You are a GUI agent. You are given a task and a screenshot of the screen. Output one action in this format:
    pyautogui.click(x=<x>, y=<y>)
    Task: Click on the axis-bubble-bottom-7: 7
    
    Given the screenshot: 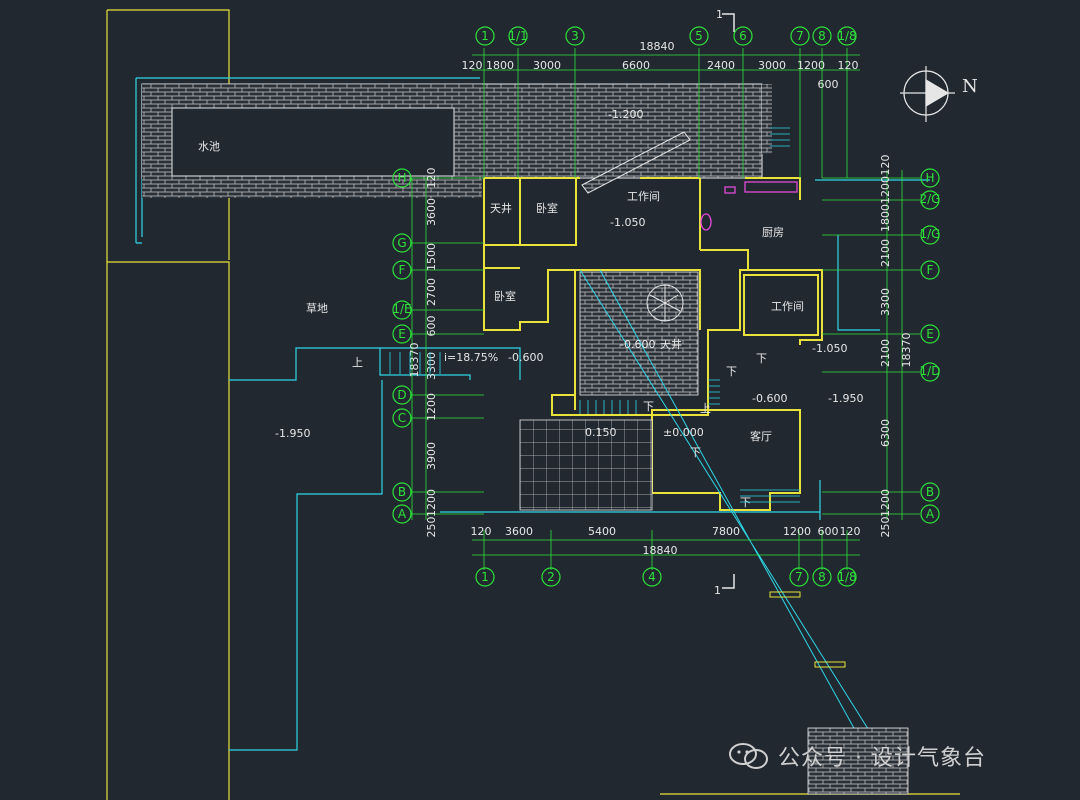 What is the action you would take?
    pyautogui.click(x=799, y=577)
    